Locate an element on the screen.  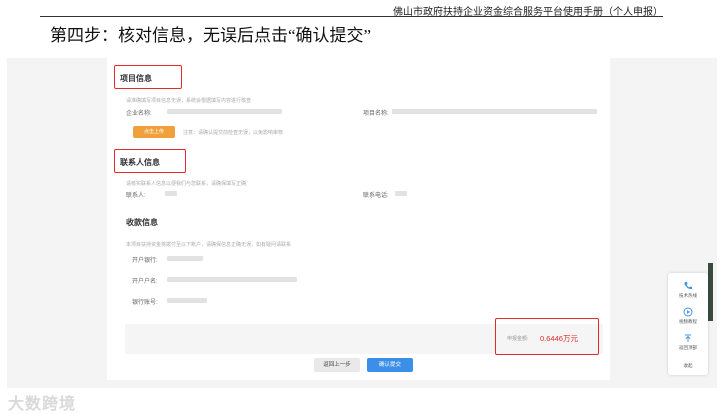
side-label-hotline: 技术热线 is located at coordinates (688, 295).